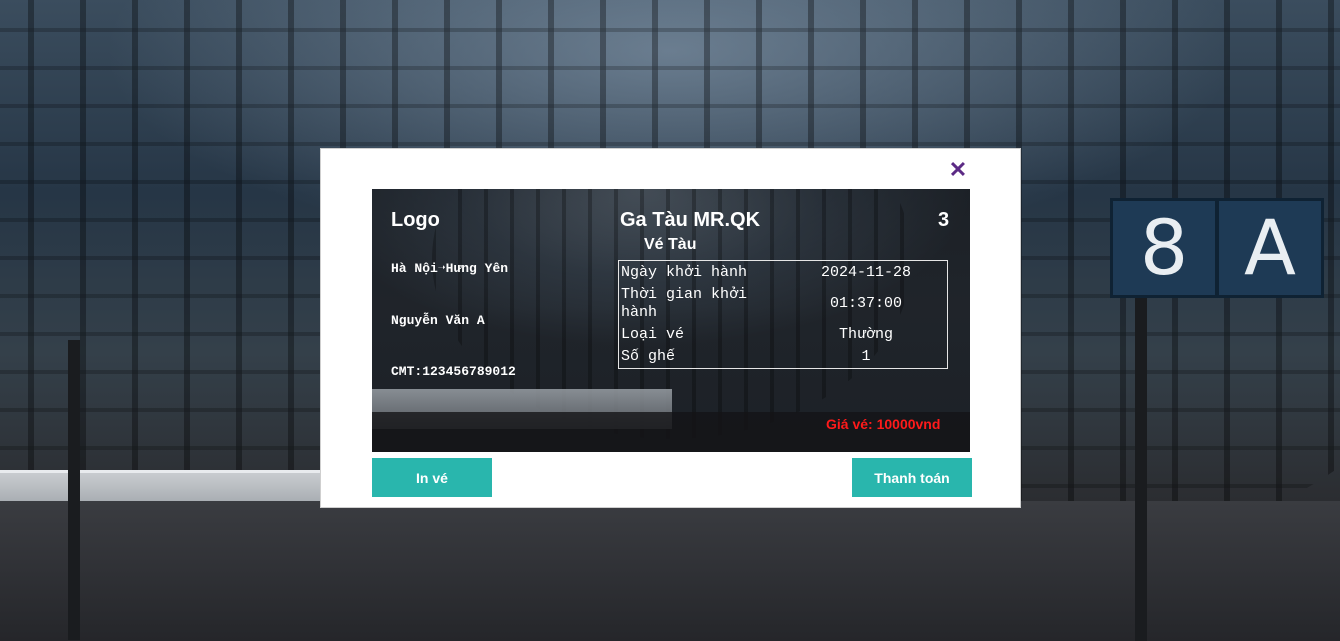  I want to click on station-name: Ga Tàu MR.QK, so click(690, 220).